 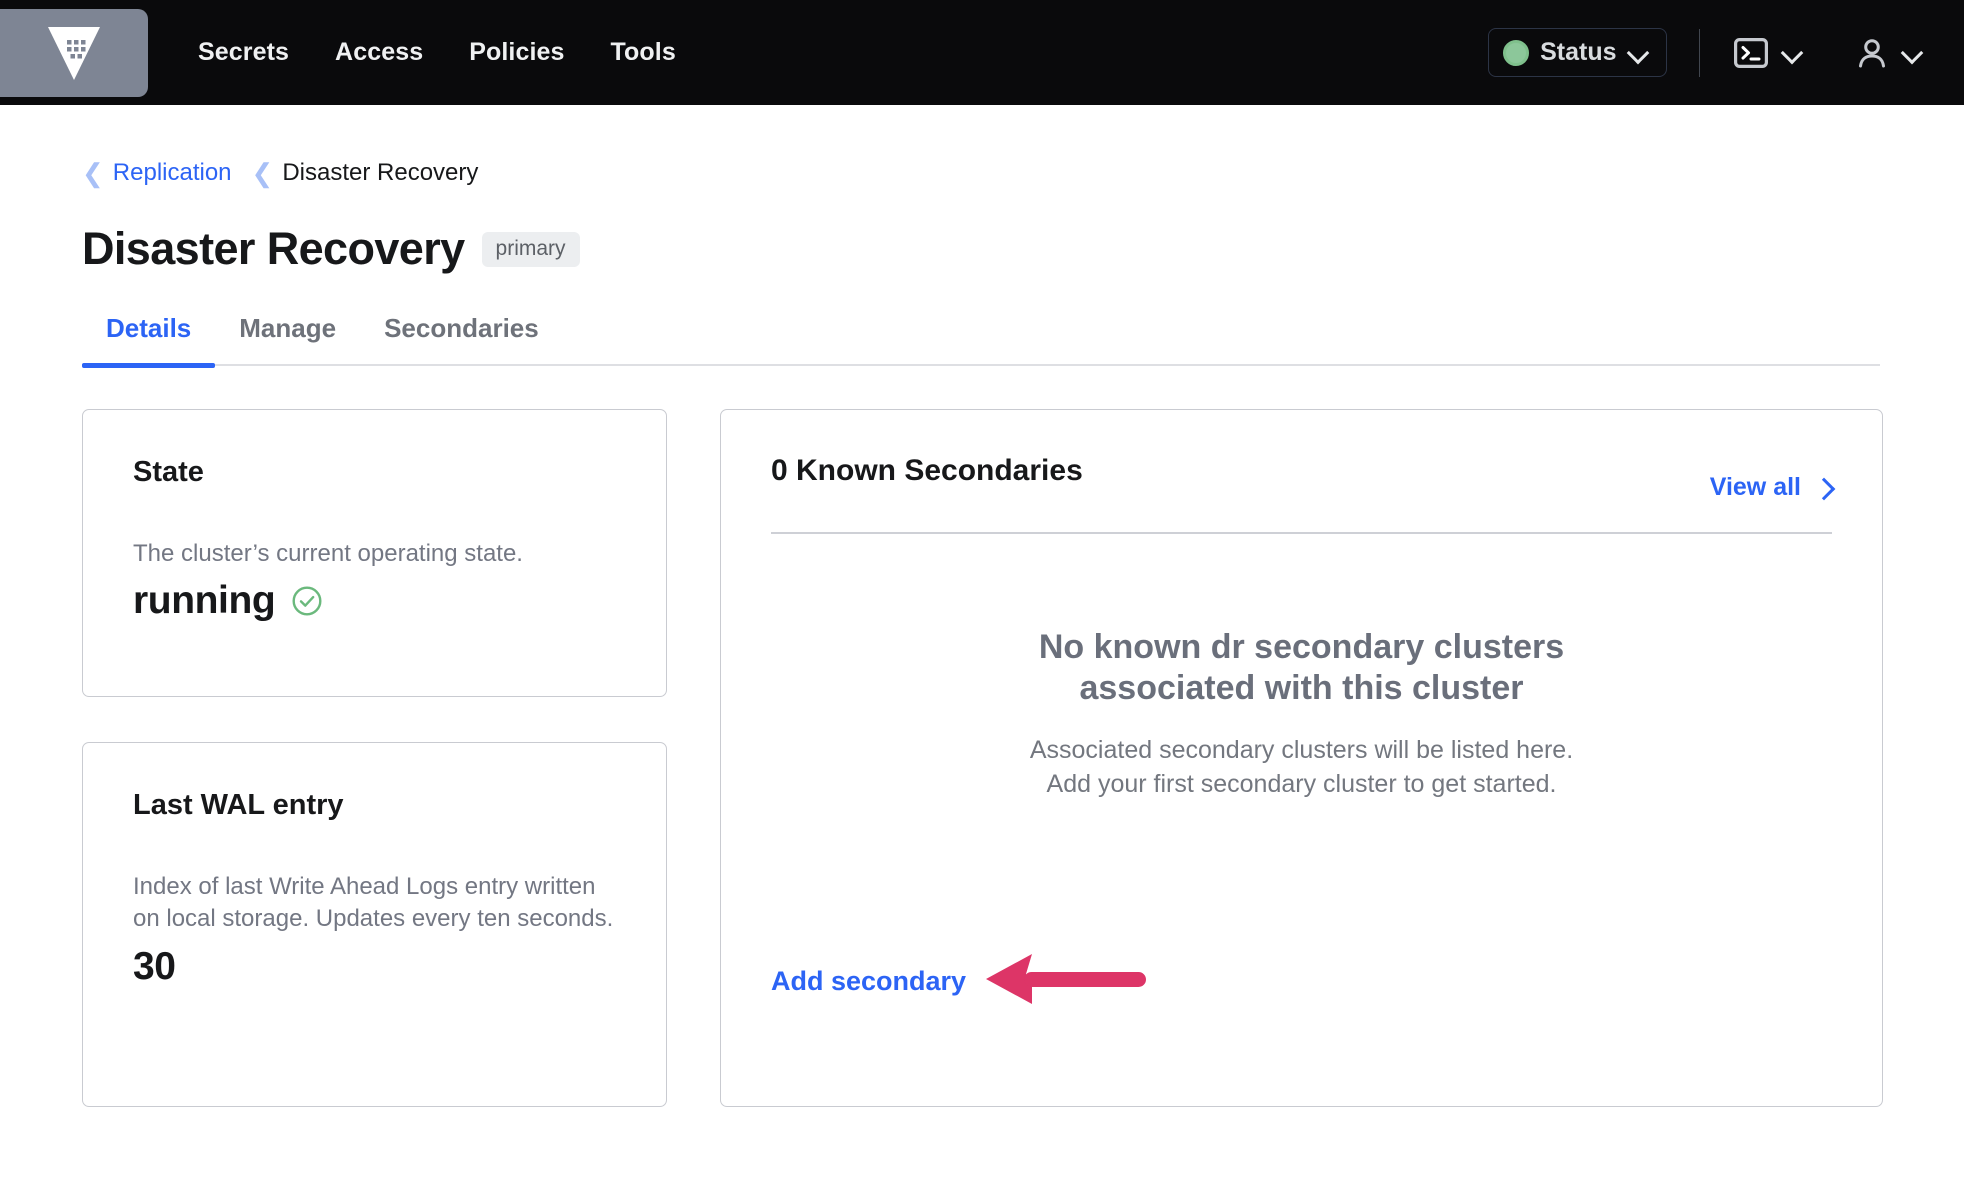 What do you see at coordinates (379, 52) in the screenshot?
I see `nav-link-access: Access` at bounding box center [379, 52].